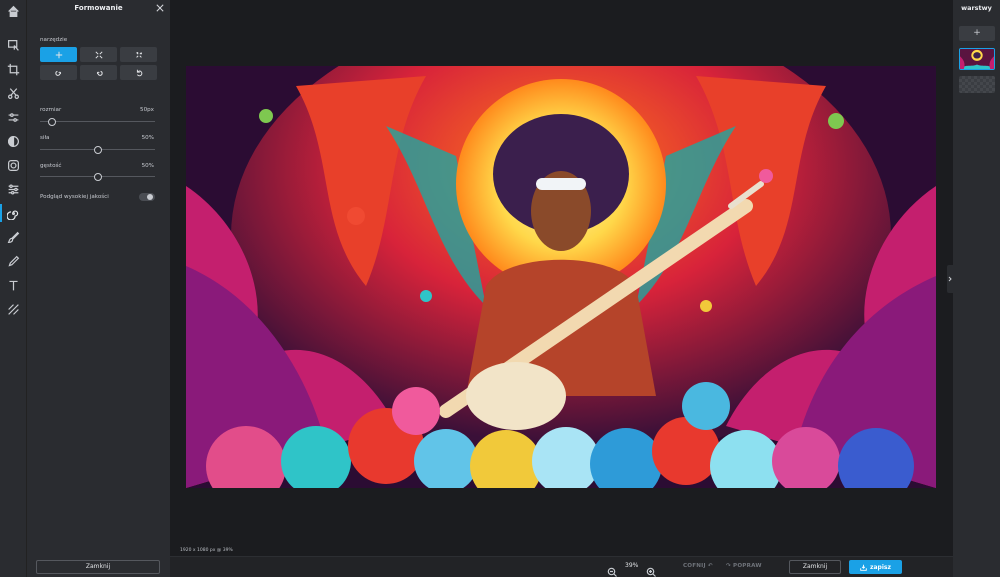 This screenshot has width=1000, height=577. Describe the element at coordinates (863, 567) in the screenshot. I see `save-icon` at that location.